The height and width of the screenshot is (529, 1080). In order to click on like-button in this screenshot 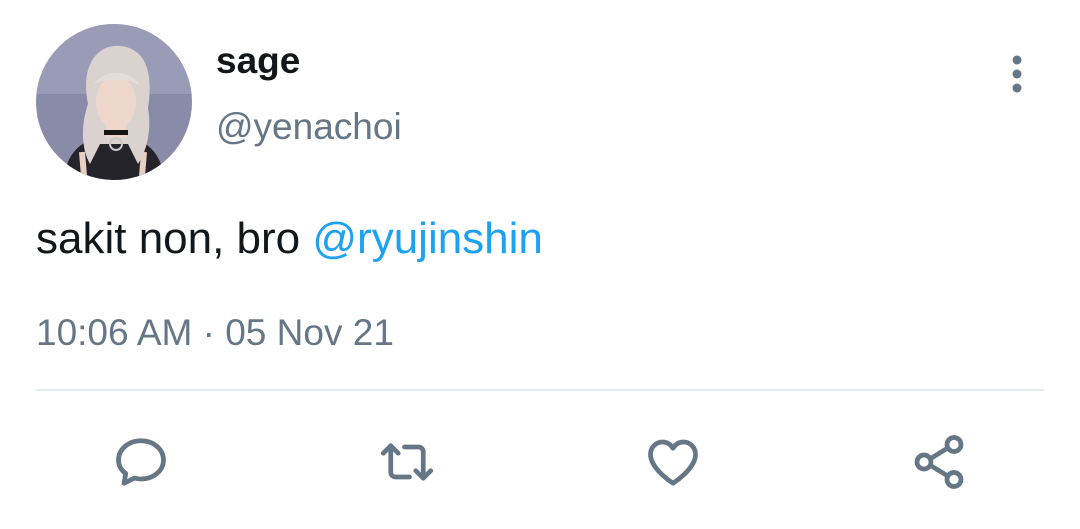, I will do `click(673, 462)`.